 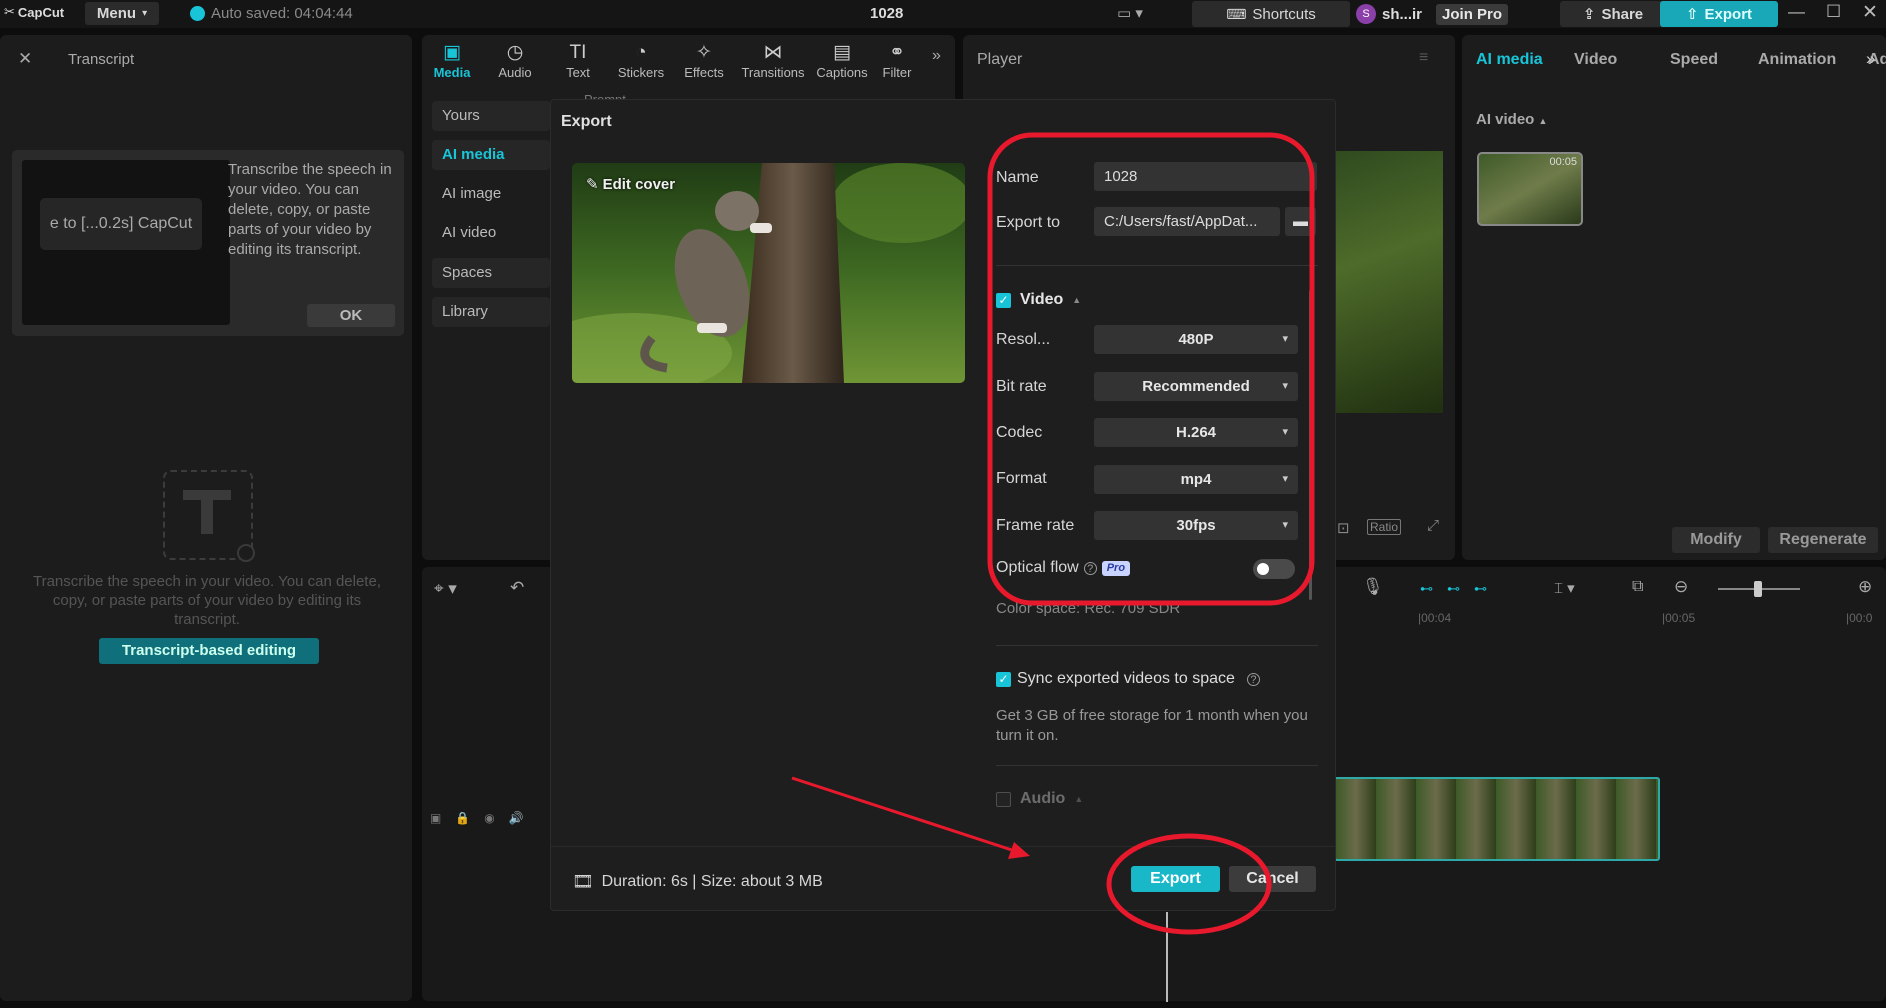 I want to click on time-marker: |00:04, so click(x=1435, y=618).